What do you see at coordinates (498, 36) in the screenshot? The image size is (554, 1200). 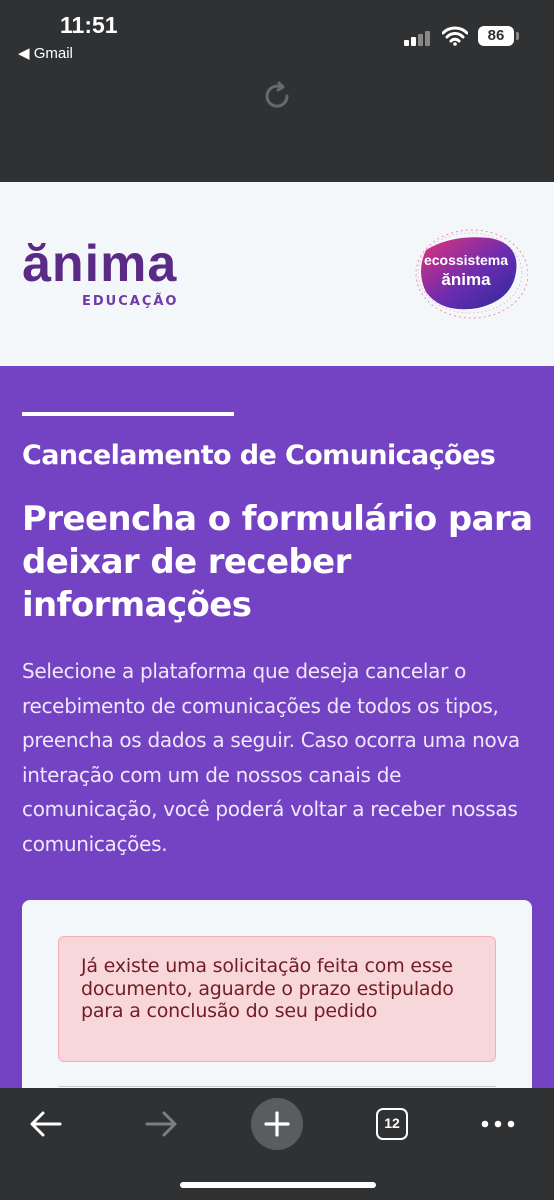 I see `battery-indicator: 86` at bounding box center [498, 36].